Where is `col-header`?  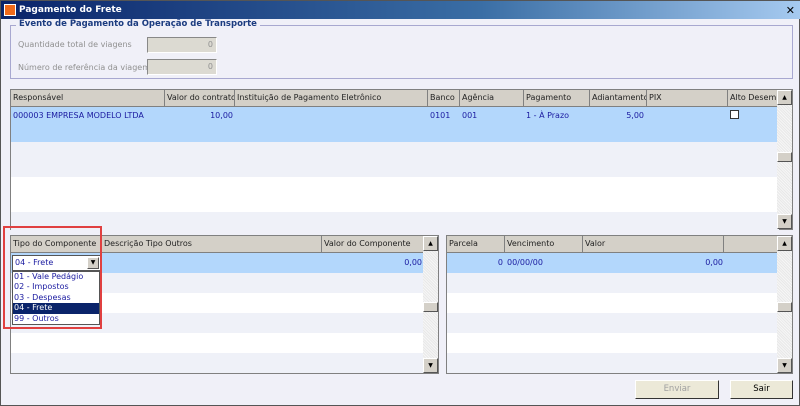
col-header is located at coordinates (751, 244).